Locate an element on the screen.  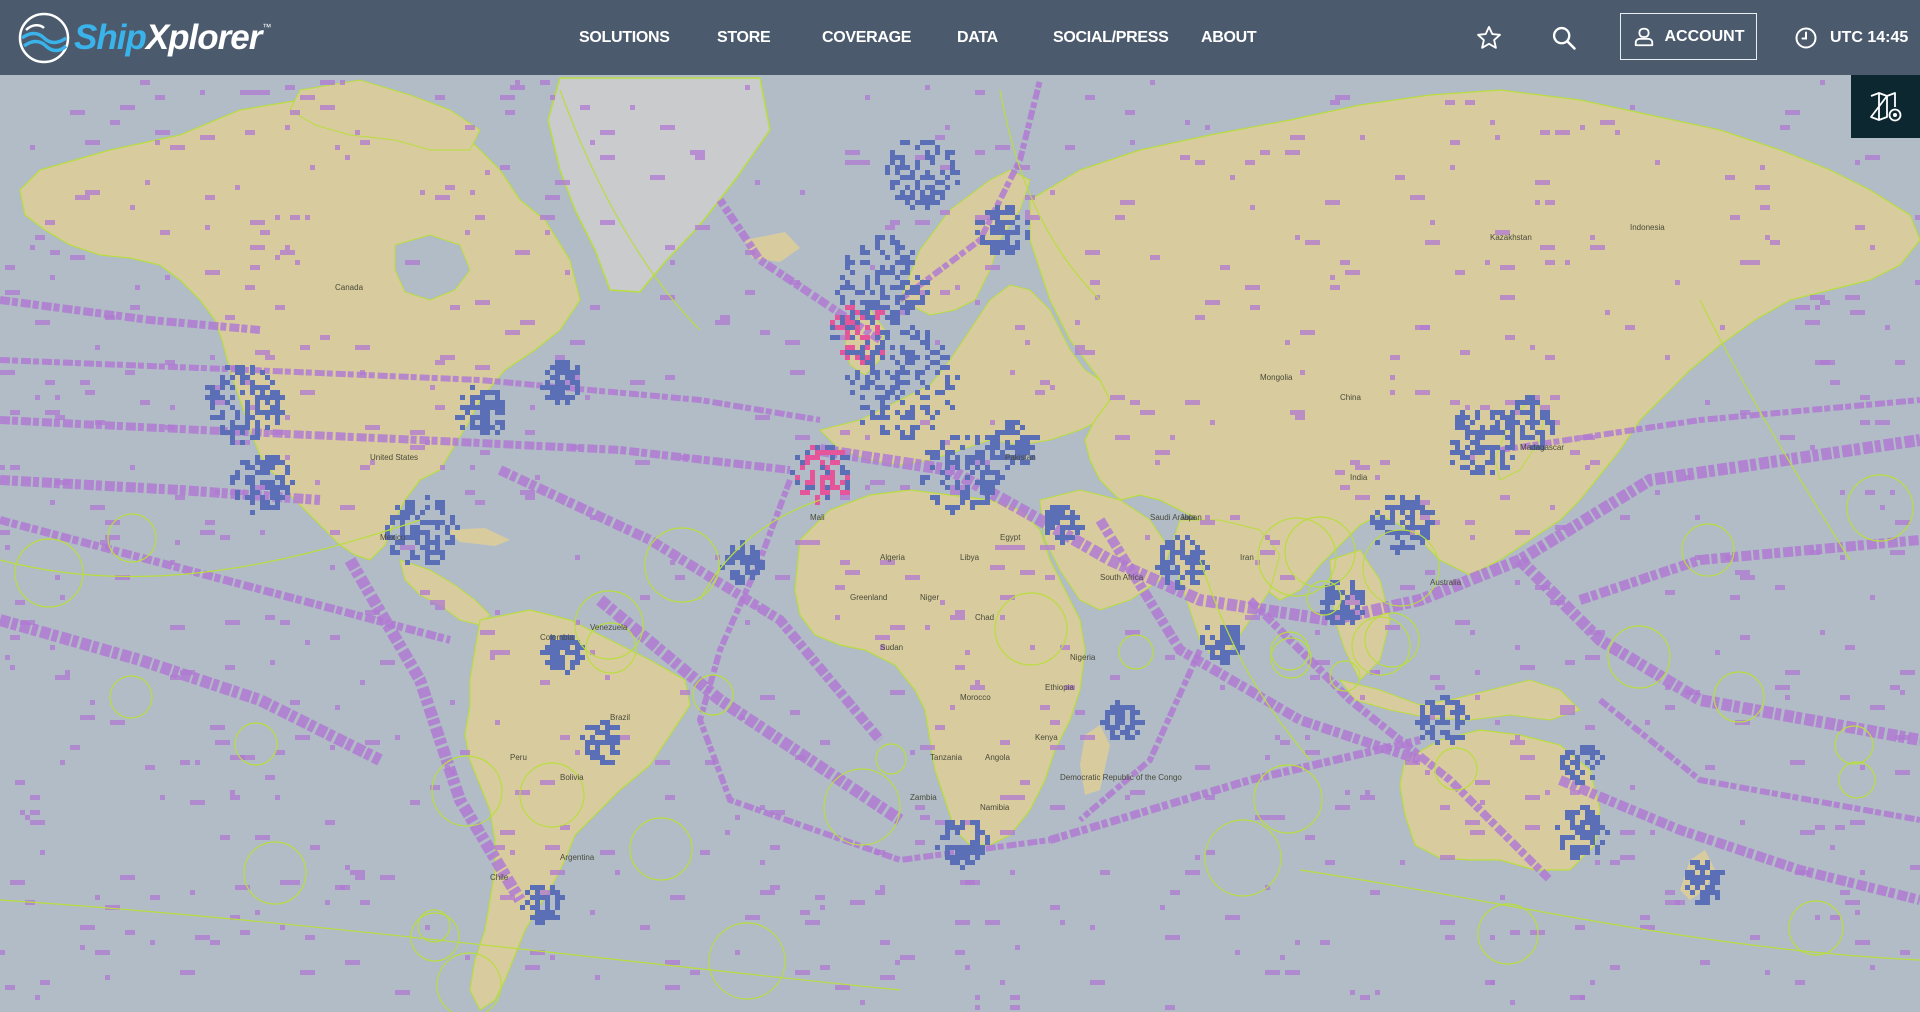
nav-solutions: SOLUTIONS is located at coordinates (624, 37).